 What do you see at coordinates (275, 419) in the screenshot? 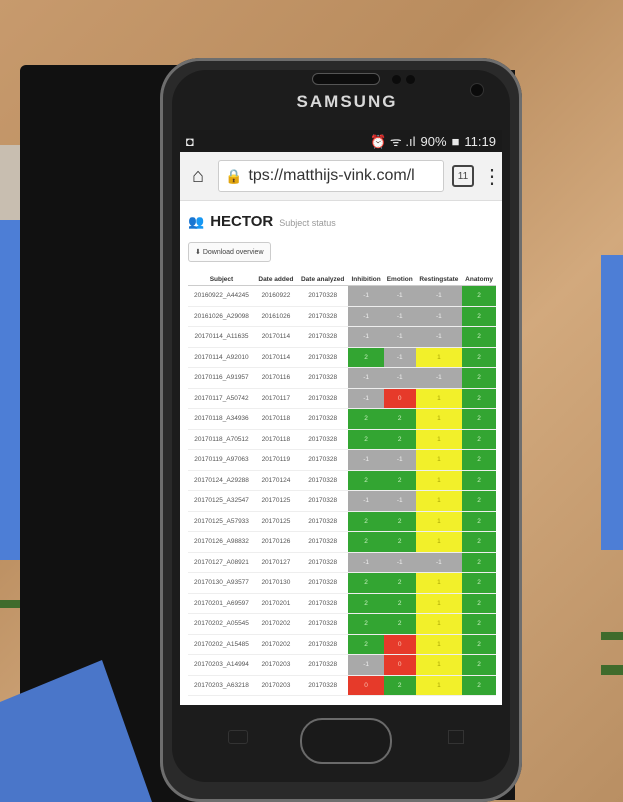
I see `table-cell: 20170118` at bounding box center [275, 419].